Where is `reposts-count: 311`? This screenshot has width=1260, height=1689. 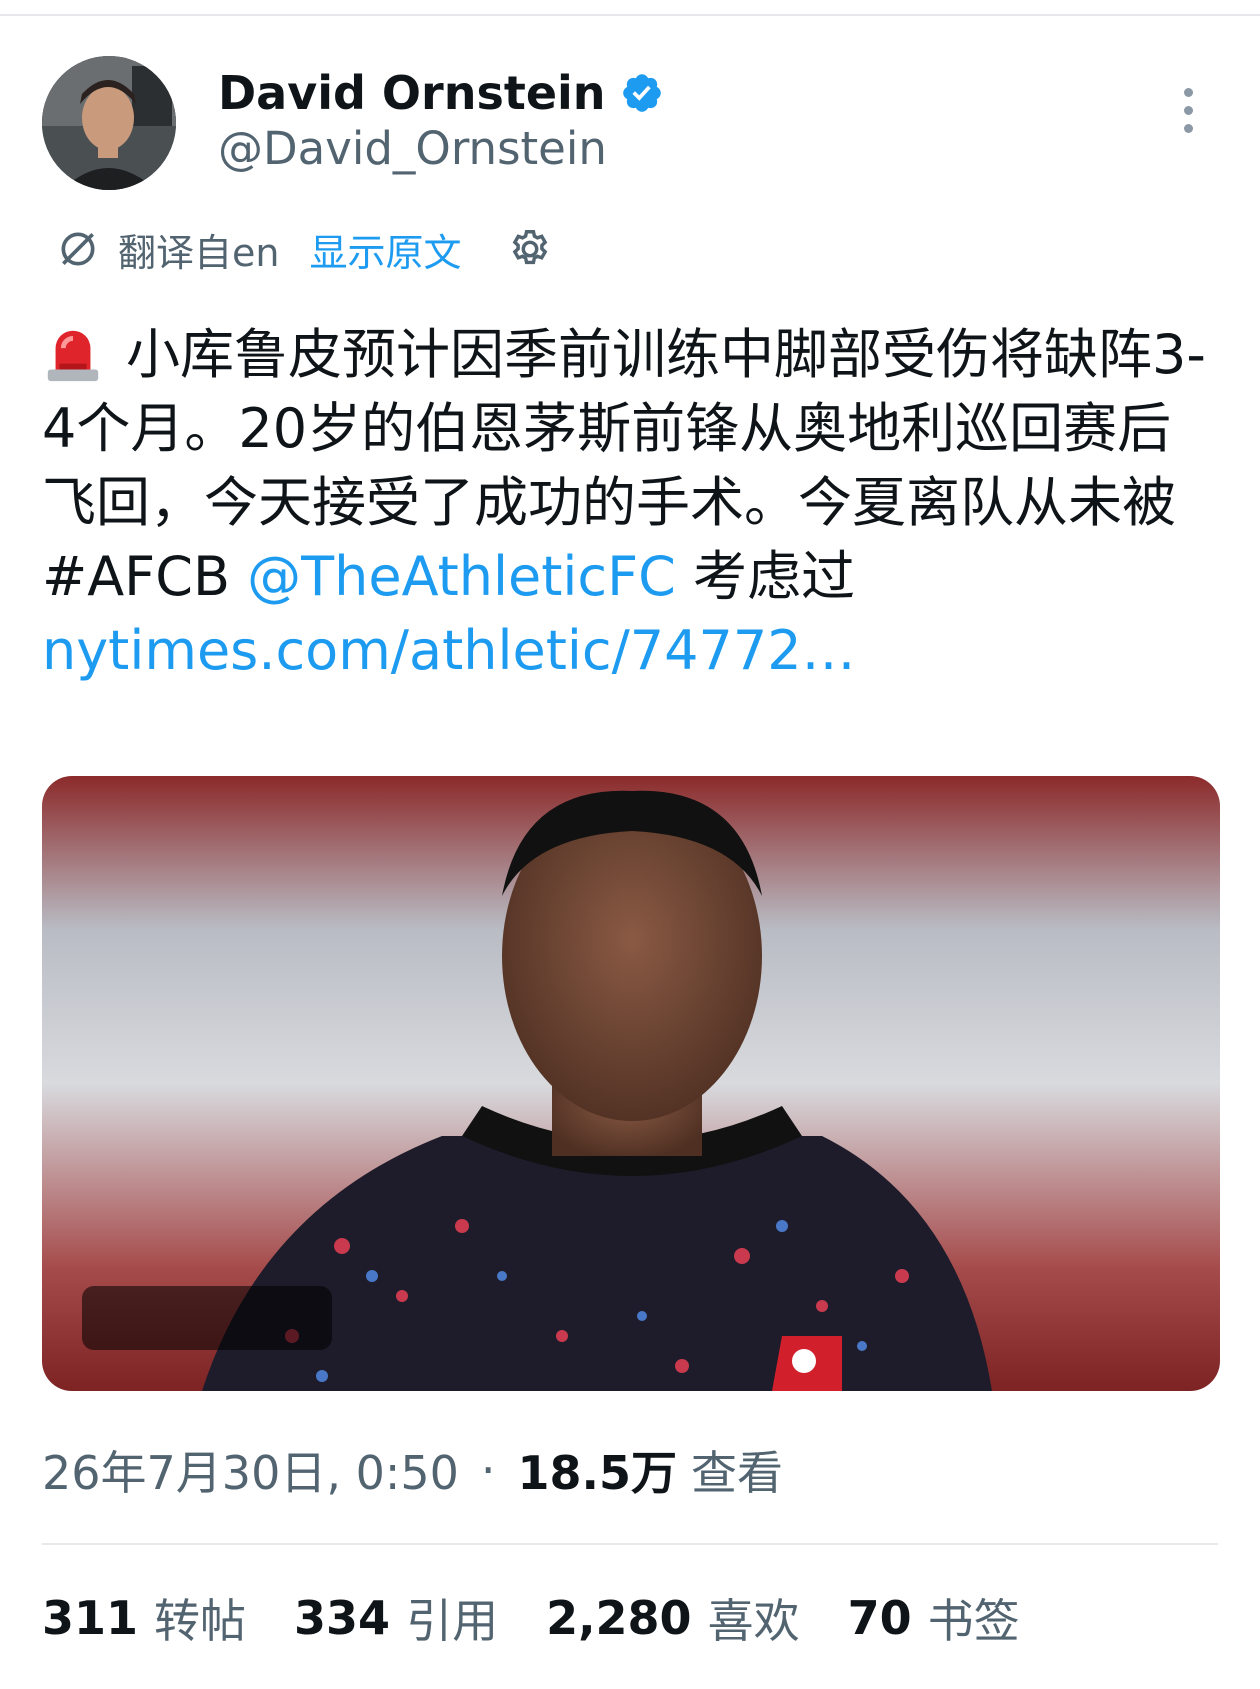 reposts-count: 311 is located at coordinates (90, 1618).